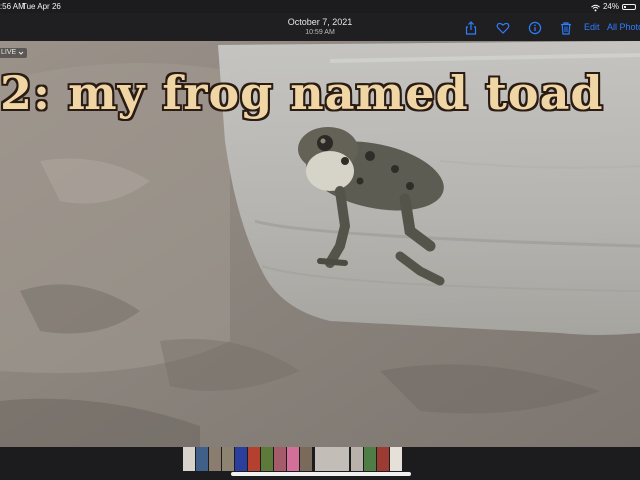  I want to click on live-photo-badge: LIVE, so click(14, 53).